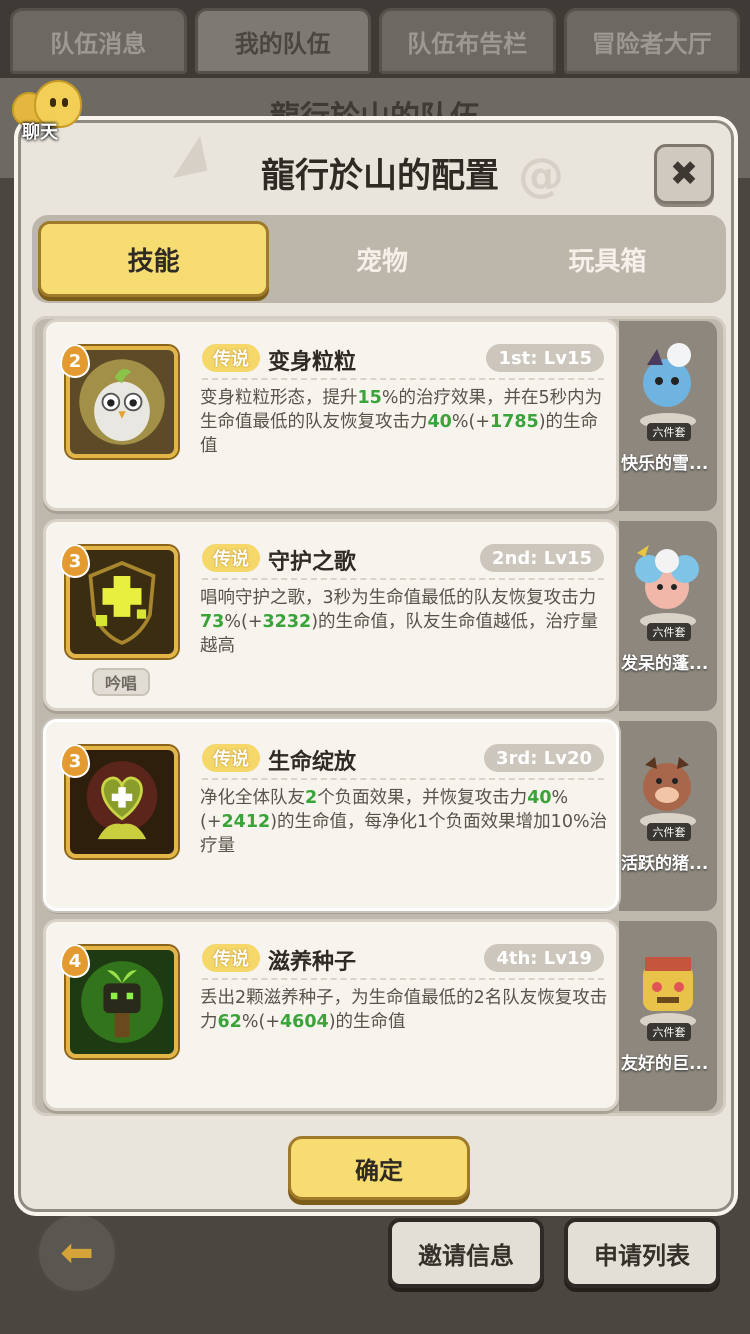  Describe the element at coordinates (98, 41) in the screenshot. I see `tab-team-messages: 队伍消息` at that location.